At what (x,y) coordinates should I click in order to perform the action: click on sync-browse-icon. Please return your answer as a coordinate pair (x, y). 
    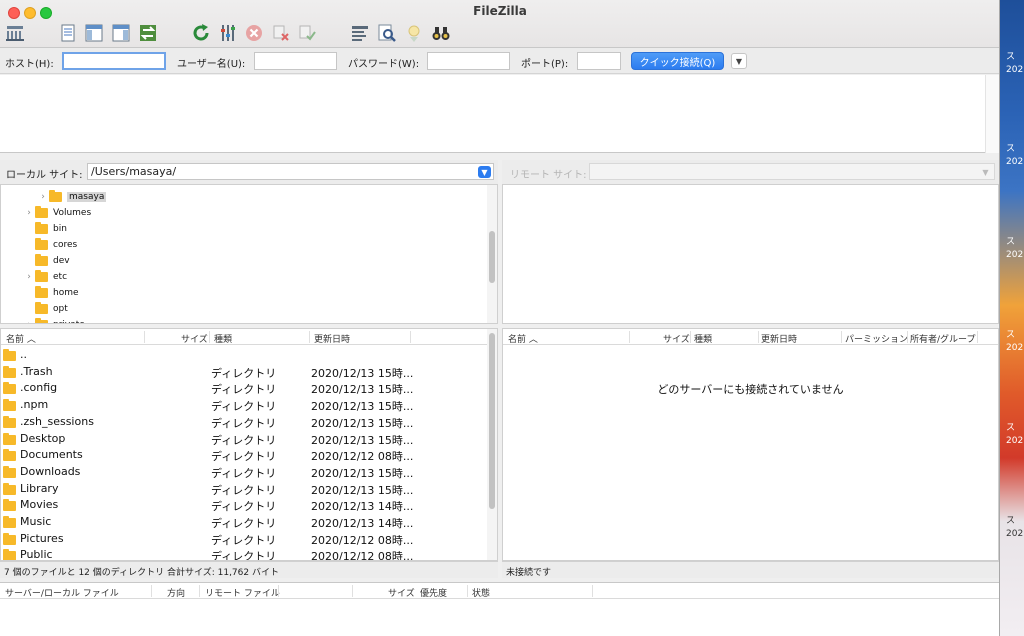
    Looking at the image, I should click on (414, 33).